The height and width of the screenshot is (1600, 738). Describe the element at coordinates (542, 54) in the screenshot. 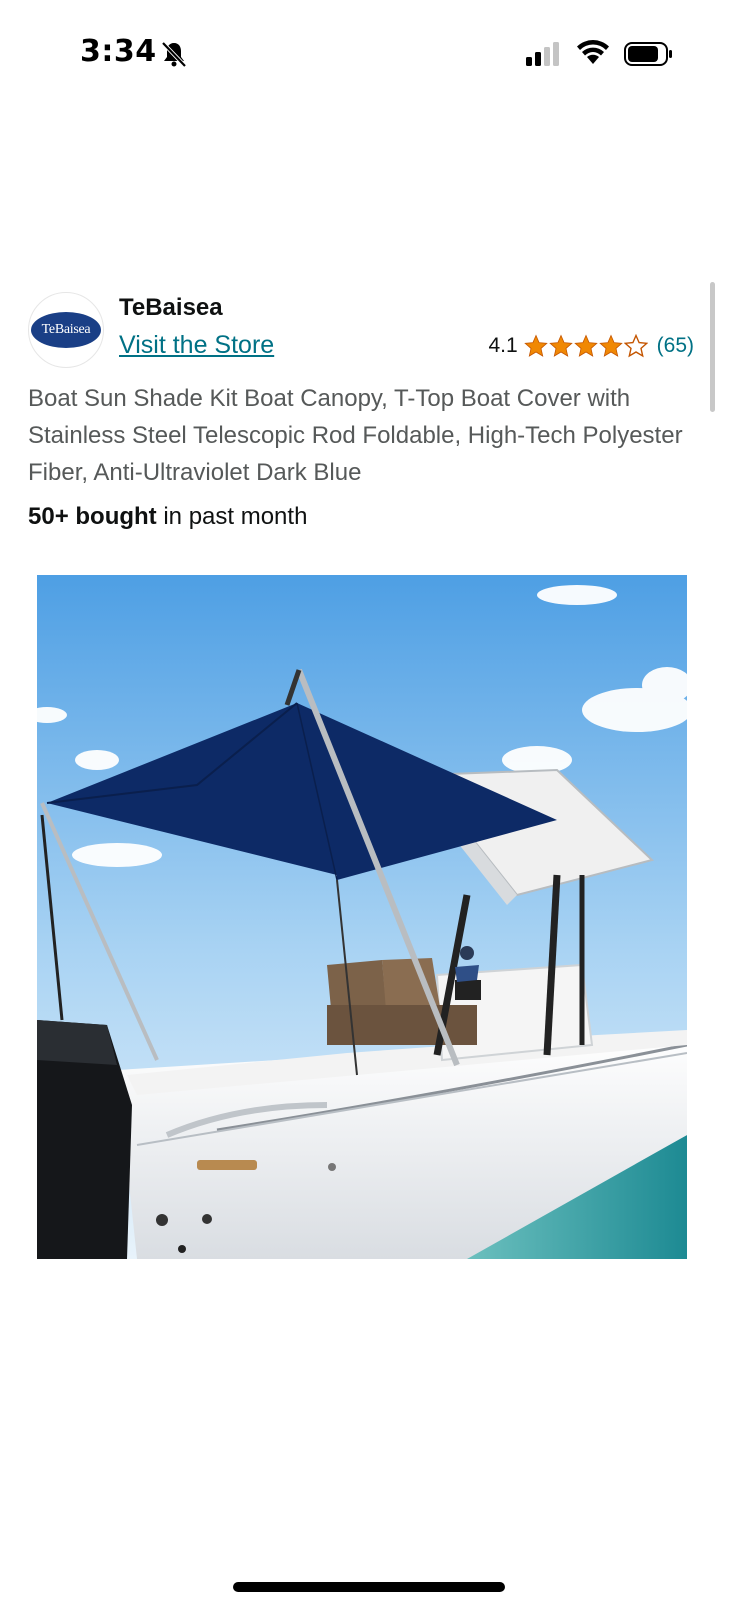

I see `signal-icon` at that location.